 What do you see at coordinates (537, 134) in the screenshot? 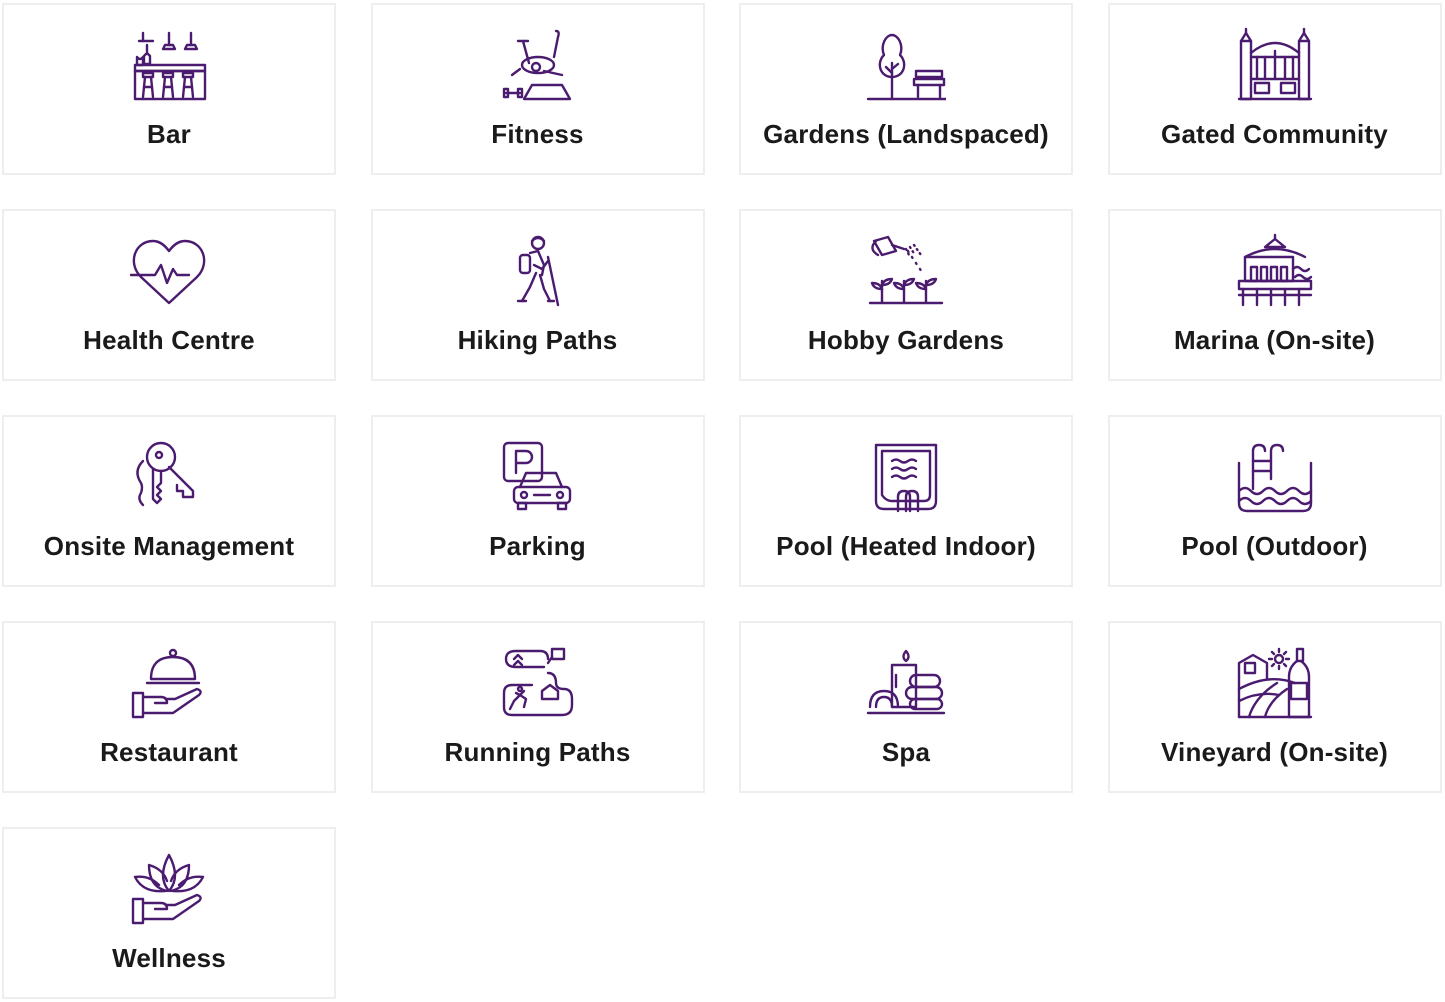
I see `amenity-label: Fitness` at bounding box center [537, 134].